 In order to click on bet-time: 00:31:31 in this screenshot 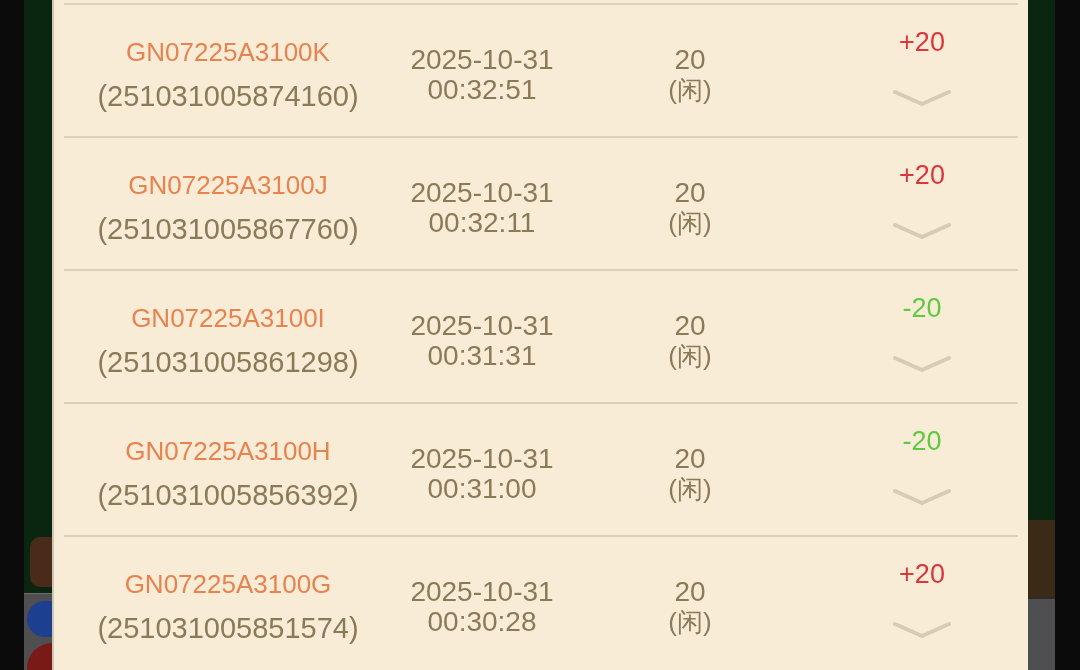, I will do `click(482, 356)`.